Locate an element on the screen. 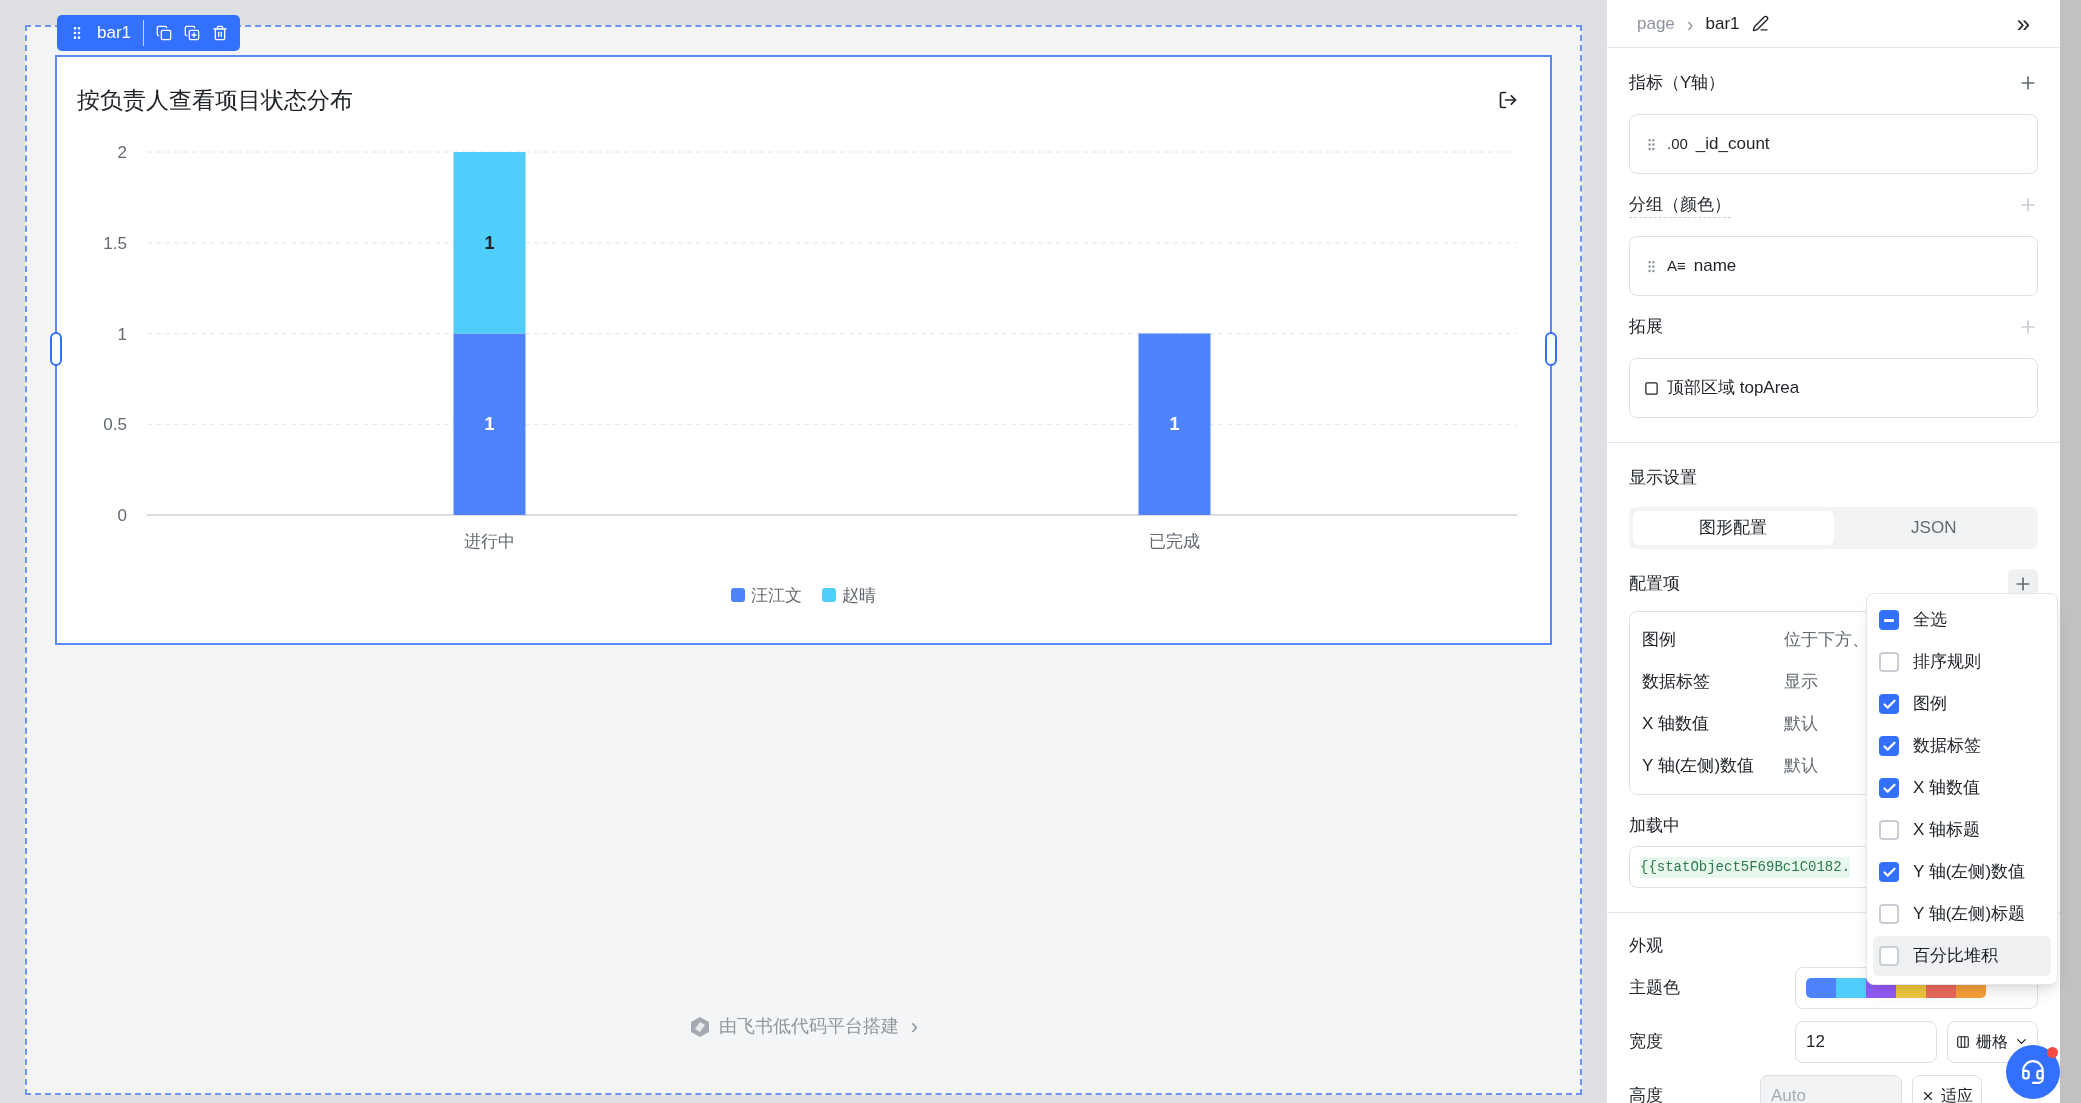 The height and width of the screenshot is (1103, 2081). config-label: 数据标签 is located at coordinates (1676, 681).